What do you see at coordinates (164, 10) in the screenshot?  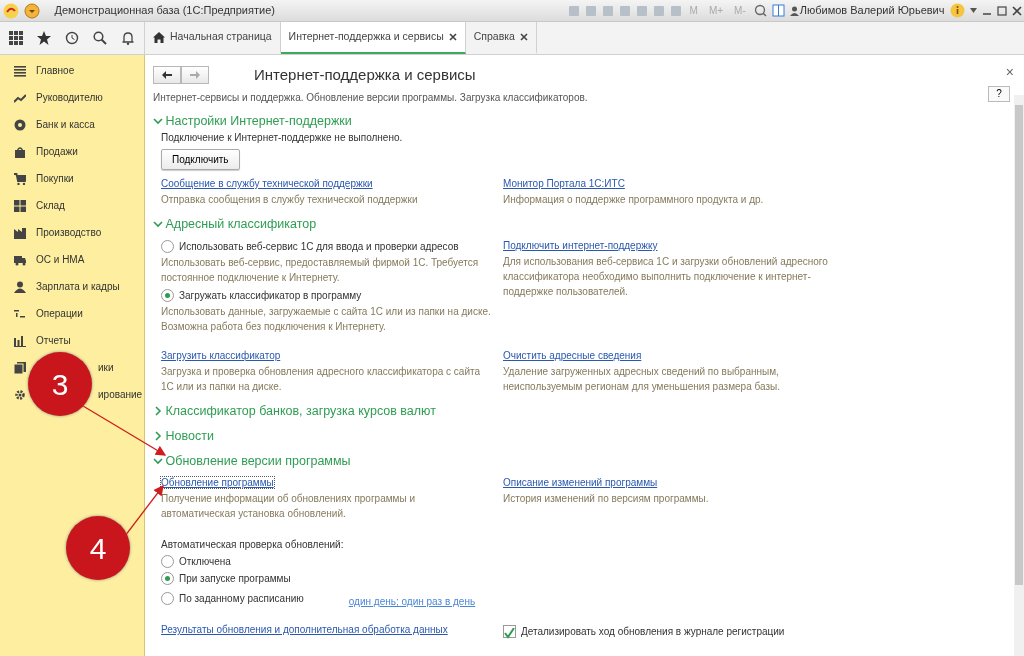 I see `window-title: Демонстрационная база (1С:Предприятие)` at bounding box center [164, 10].